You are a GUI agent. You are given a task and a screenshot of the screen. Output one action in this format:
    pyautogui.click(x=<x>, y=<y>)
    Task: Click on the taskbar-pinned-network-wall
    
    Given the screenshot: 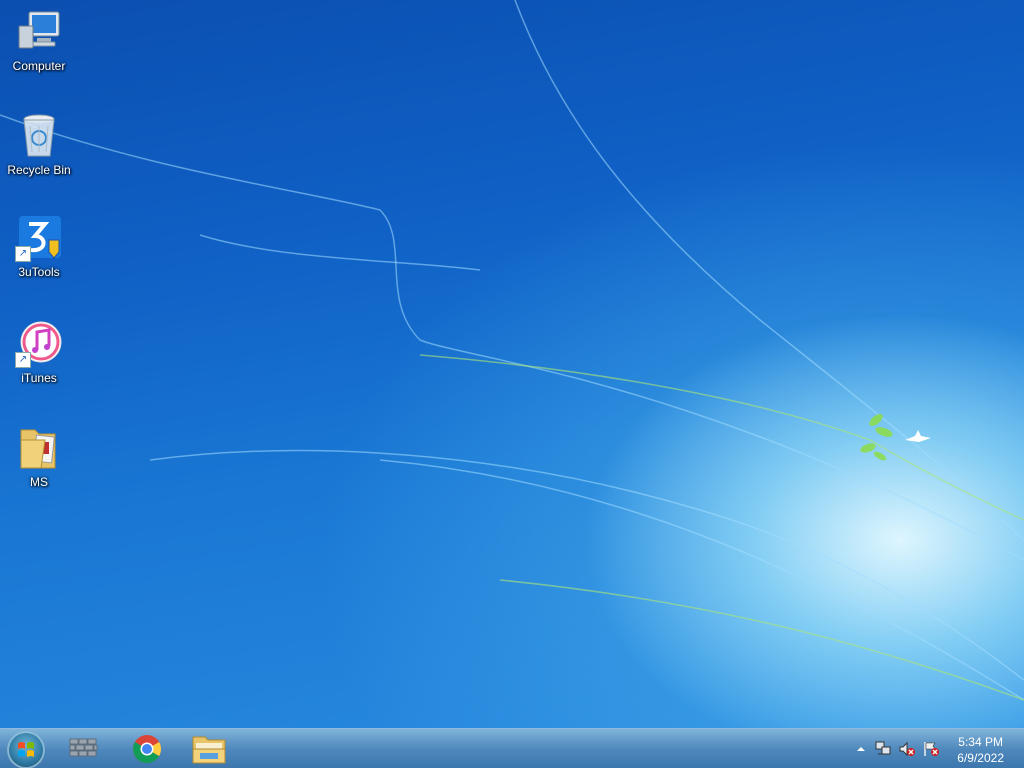 What is the action you would take?
    pyautogui.click(x=83, y=749)
    